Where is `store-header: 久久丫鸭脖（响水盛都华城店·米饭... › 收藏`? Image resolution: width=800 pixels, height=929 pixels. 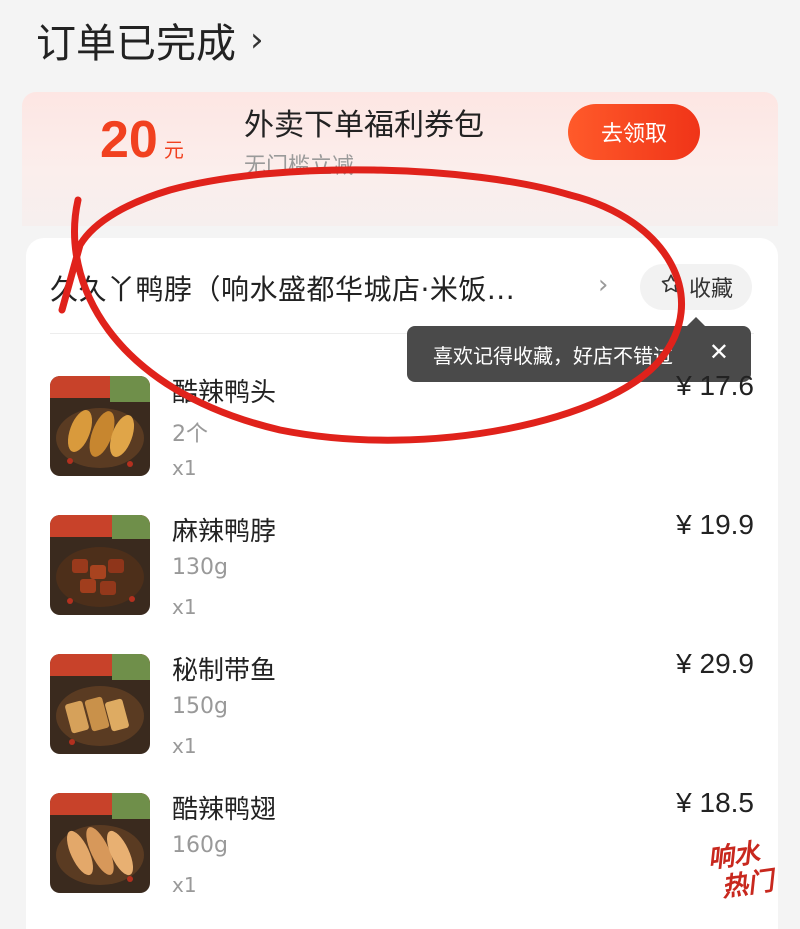
store-header: 久久丫鸭脖（响水盛都华城店·米饭... › 收藏 is located at coordinates (402, 286).